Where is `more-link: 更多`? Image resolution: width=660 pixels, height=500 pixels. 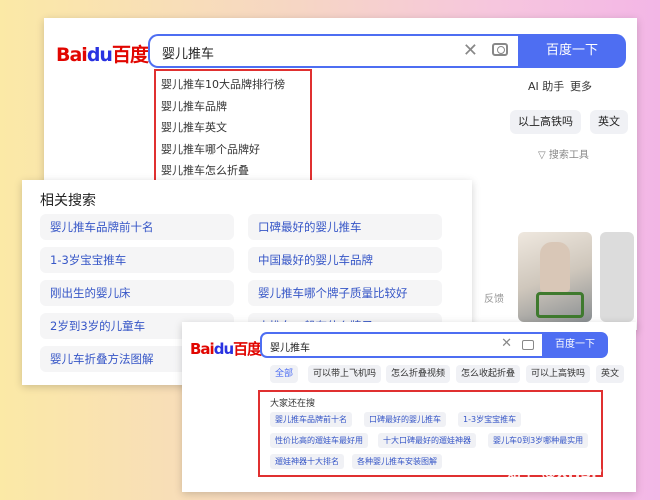 more-link: 更多 is located at coordinates (581, 86).